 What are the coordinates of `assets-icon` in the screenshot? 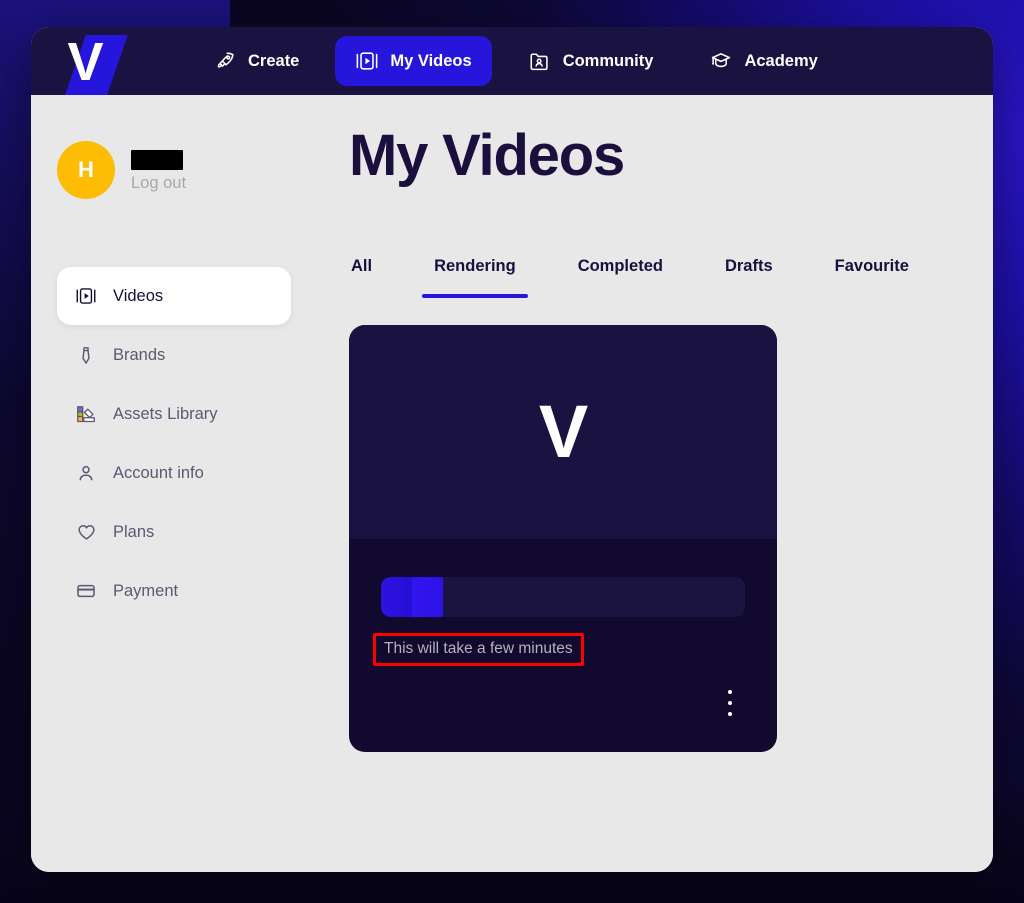 It's located at (86, 414).